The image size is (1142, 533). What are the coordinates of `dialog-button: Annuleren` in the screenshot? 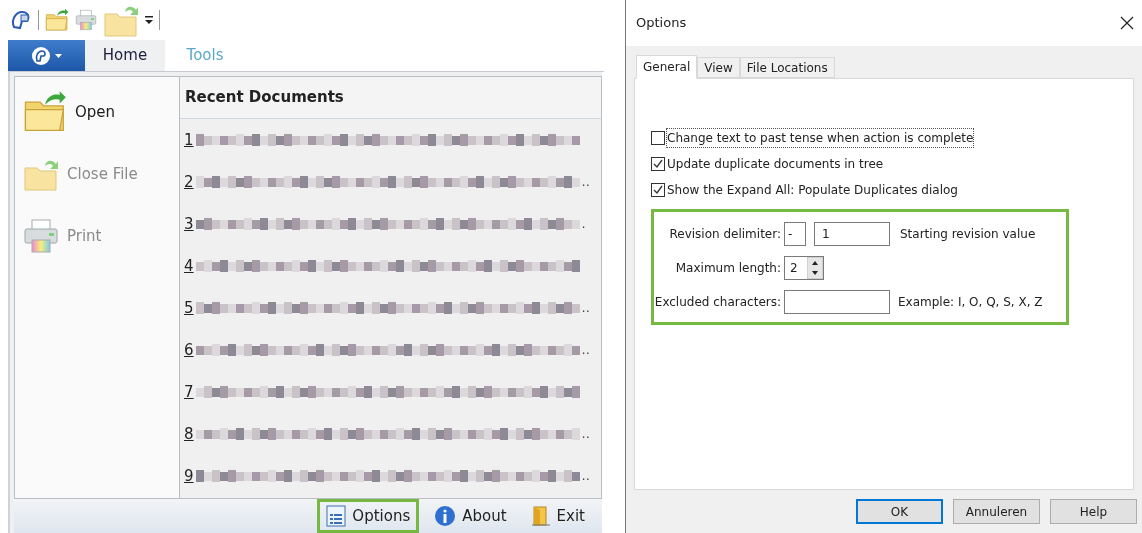 It's located at (996, 511).